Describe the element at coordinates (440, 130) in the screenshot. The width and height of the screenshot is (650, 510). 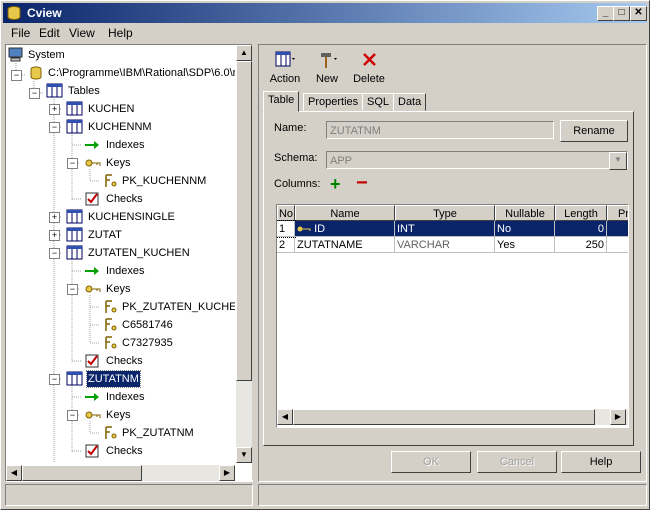
I see `name-field: ZUTATNM` at that location.